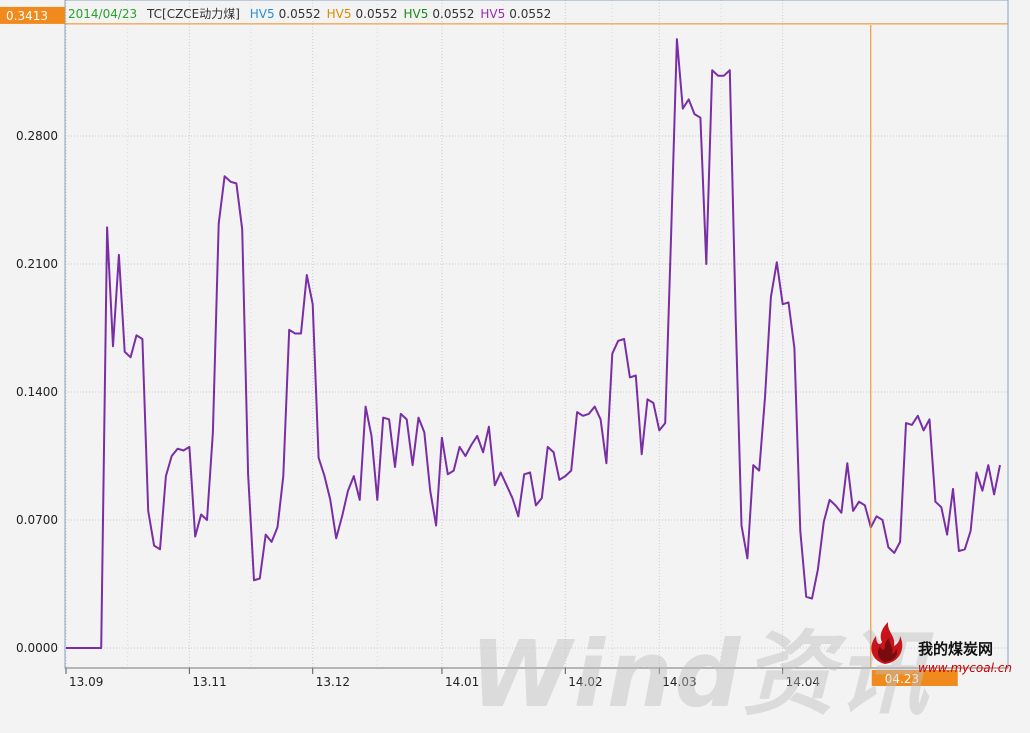  What do you see at coordinates (209, 682) in the screenshot?
I see `x-tick-label: 13.11` at bounding box center [209, 682].